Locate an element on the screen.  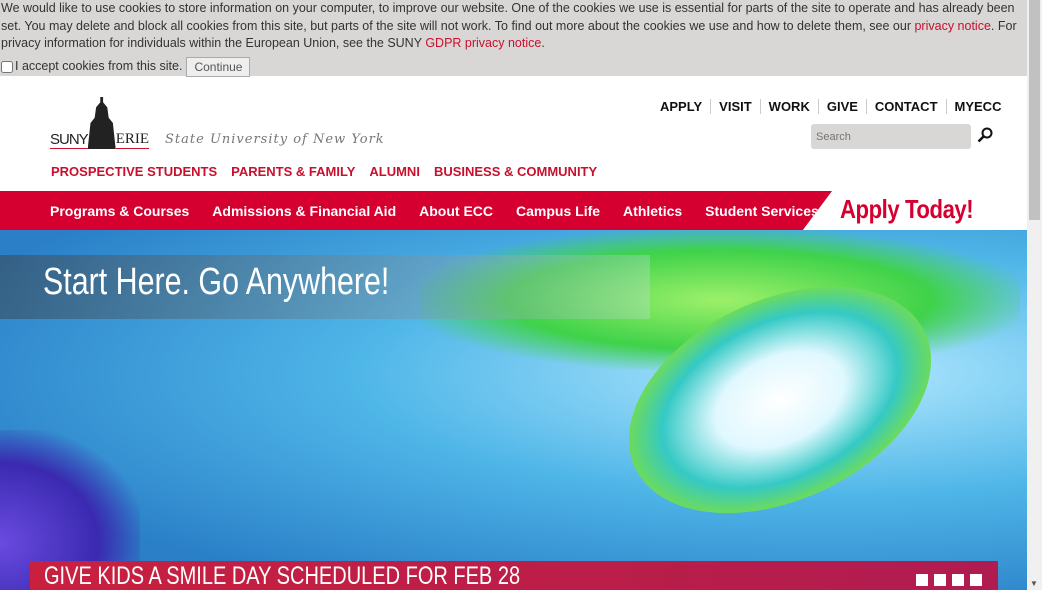
slide-dots is located at coordinates (949, 580).